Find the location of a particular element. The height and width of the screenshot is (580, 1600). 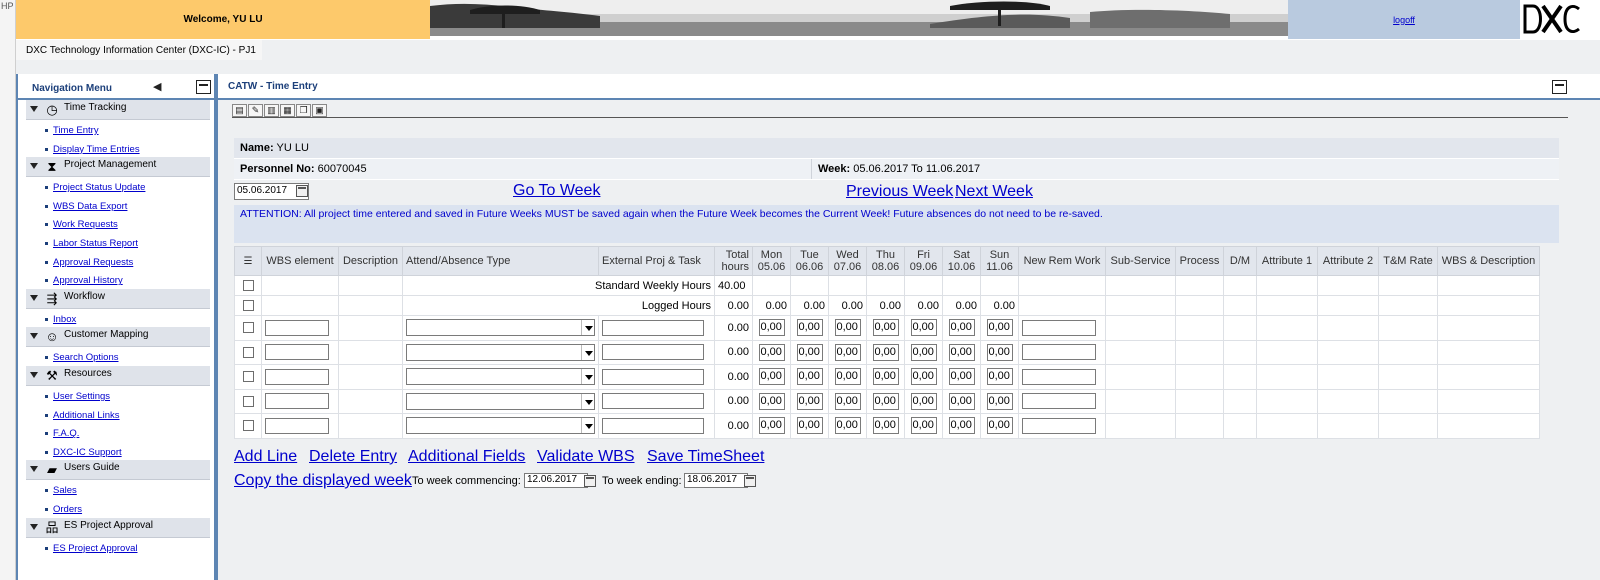

next-week-link: Next Week is located at coordinates (994, 192).